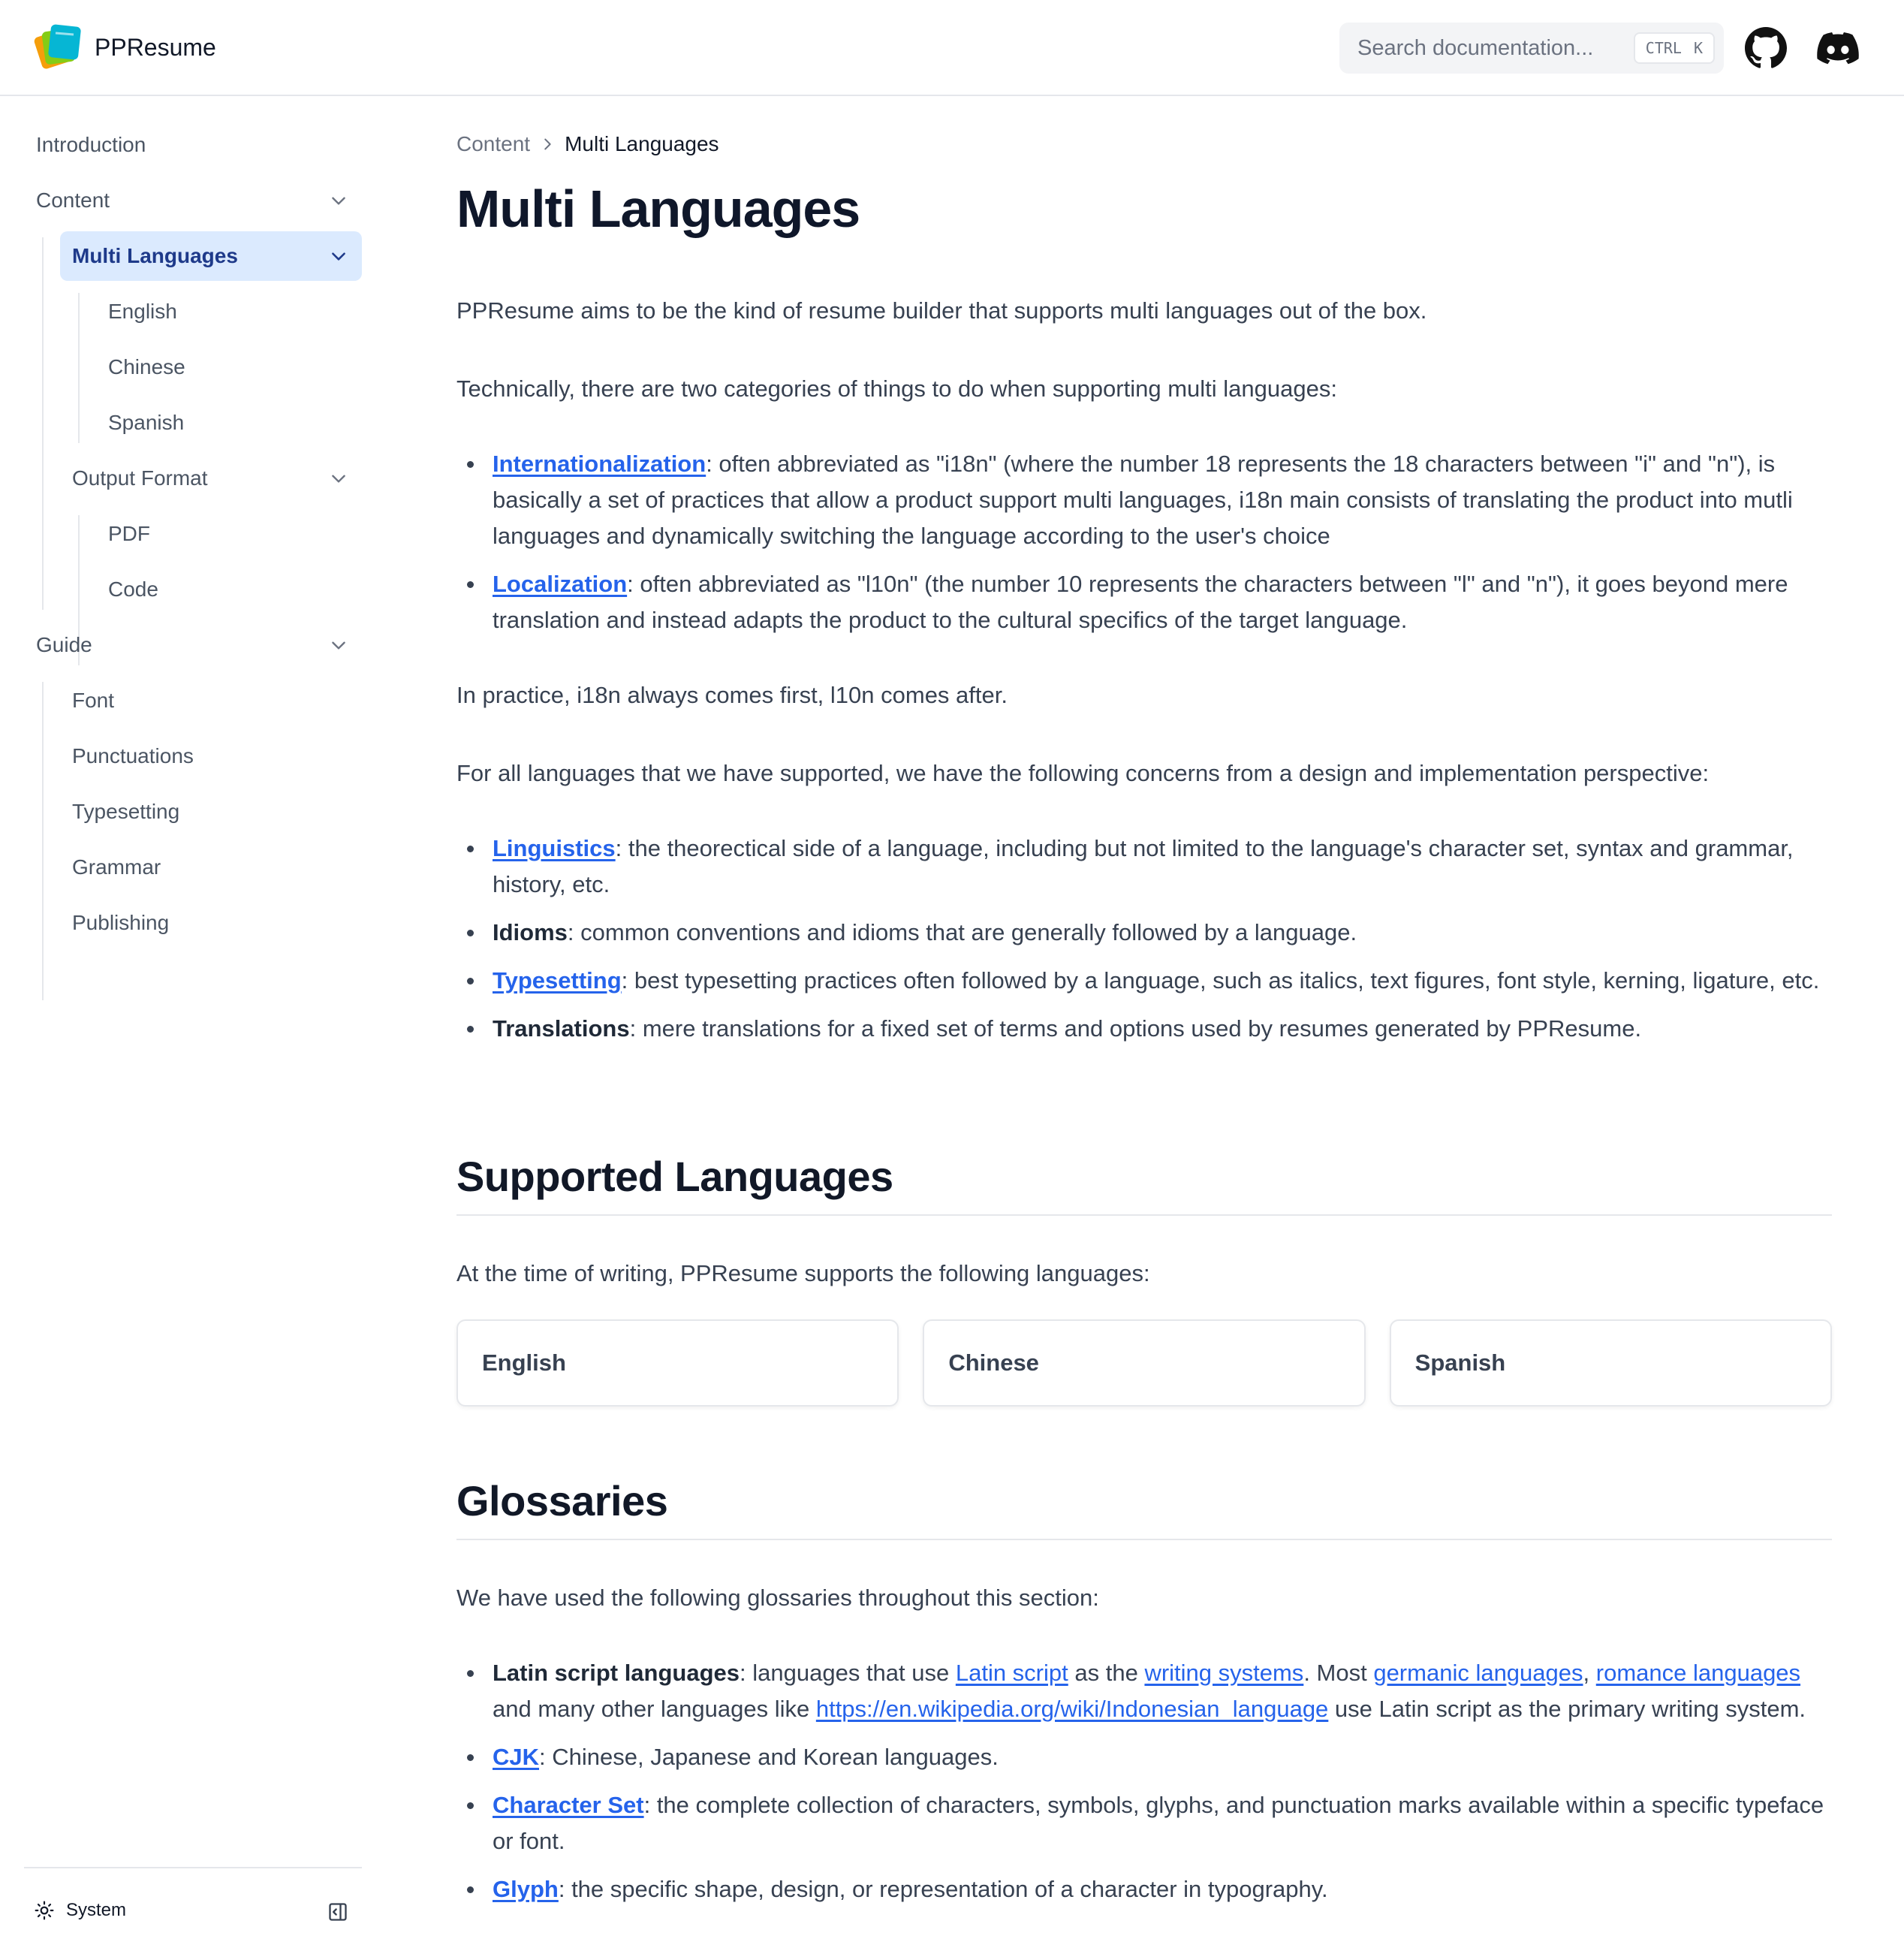 The width and height of the screenshot is (1904, 1960). Describe the element at coordinates (1223, 1673) in the screenshot. I see `writing-systems-link: writing systems` at that location.